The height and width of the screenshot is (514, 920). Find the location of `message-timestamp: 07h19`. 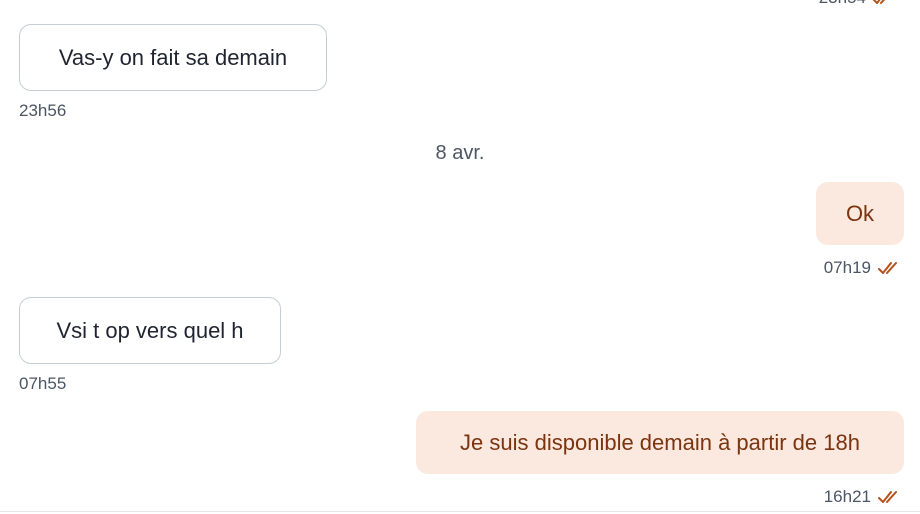

message-timestamp: 07h19 is located at coordinates (864, 268).